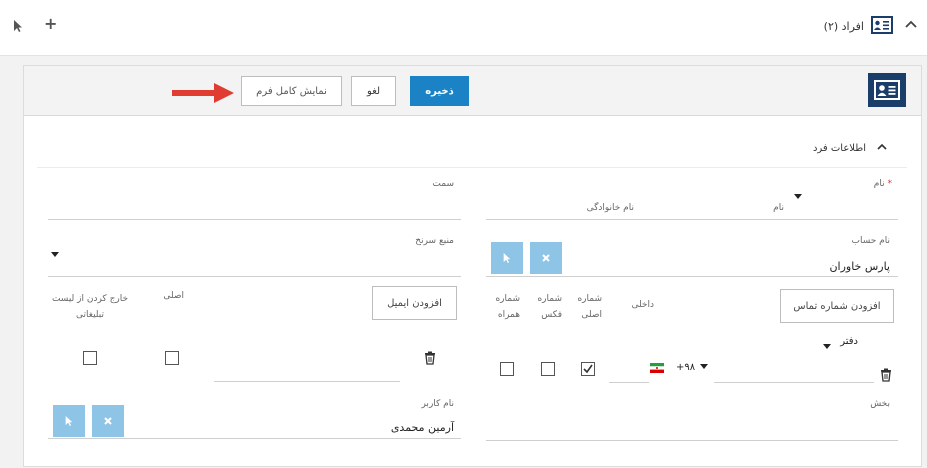  Describe the element at coordinates (692, 276) in the screenshot. I see `account-underline` at that location.